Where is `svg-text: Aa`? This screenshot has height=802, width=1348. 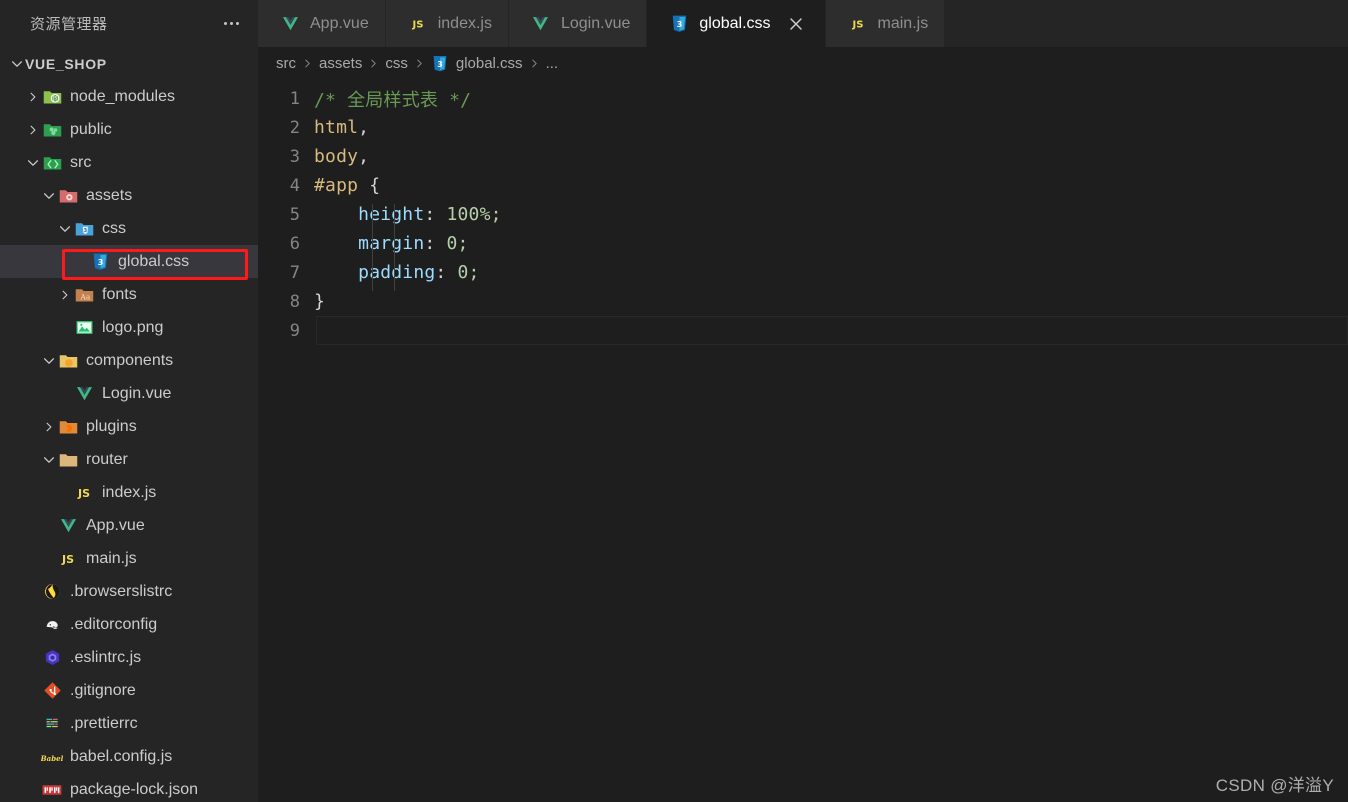 svg-text: Aa is located at coordinates (84, 296).